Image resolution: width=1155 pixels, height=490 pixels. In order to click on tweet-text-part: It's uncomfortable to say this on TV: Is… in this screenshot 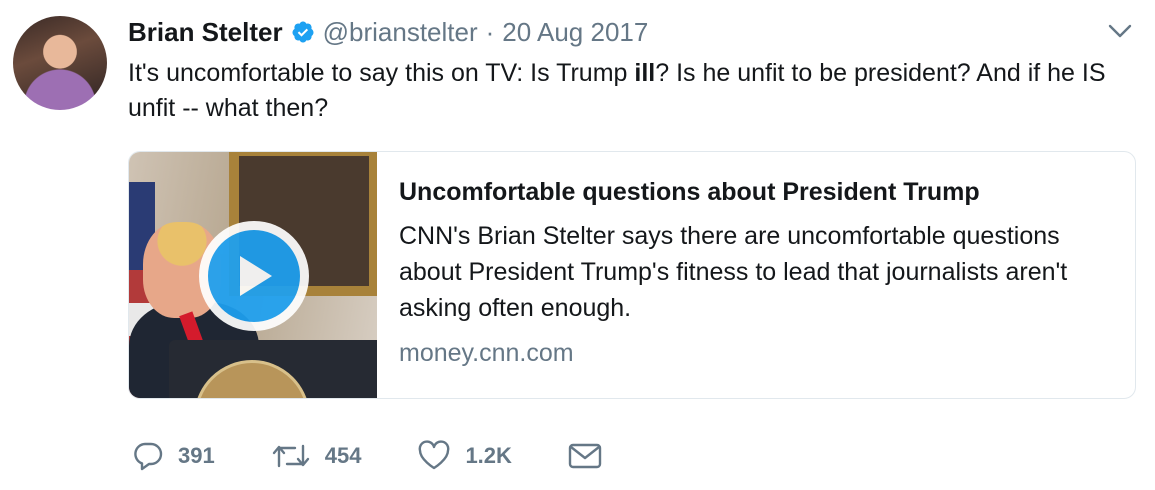, I will do `click(381, 73)`.